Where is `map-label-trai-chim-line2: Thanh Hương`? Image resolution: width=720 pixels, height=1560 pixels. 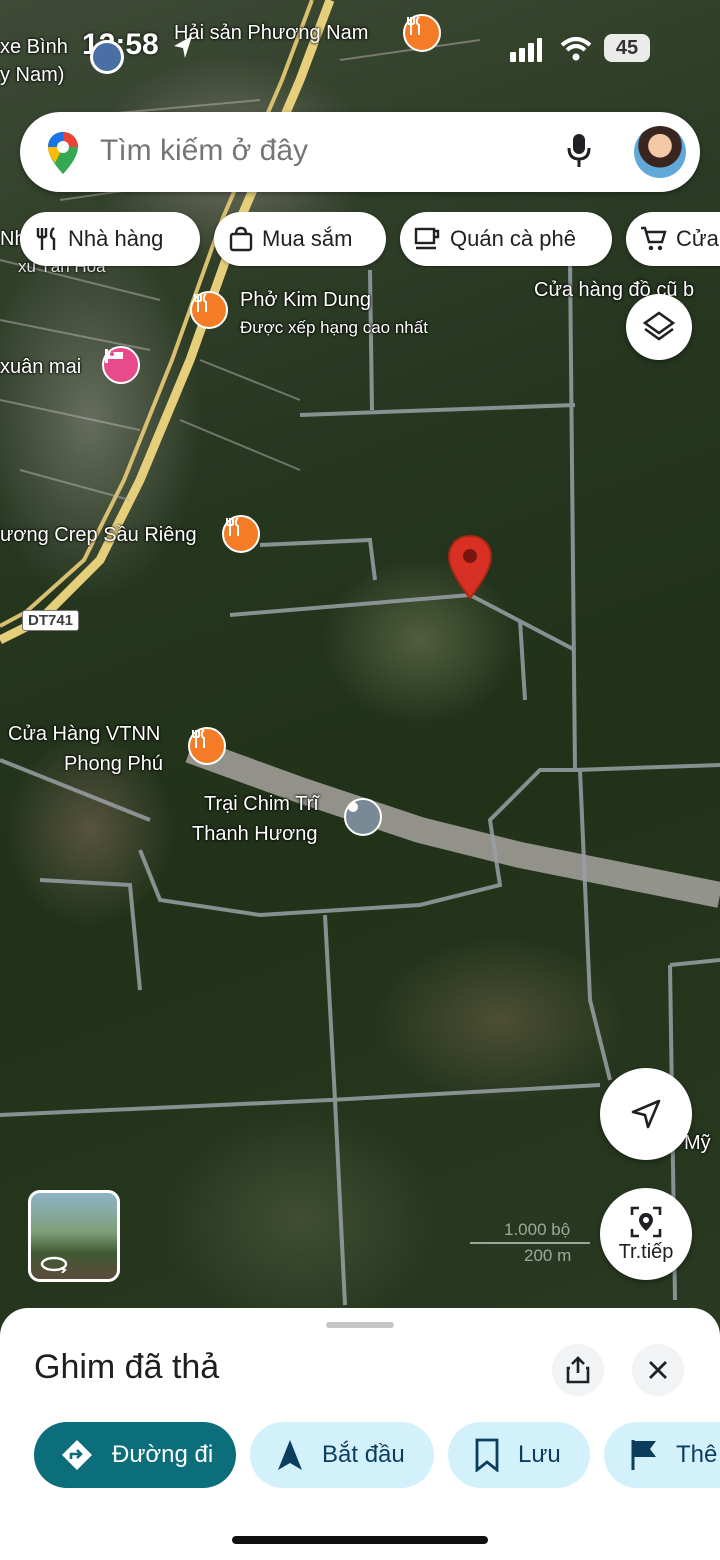 map-label-trai-chim-line2: Thanh Hương is located at coordinates (254, 834).